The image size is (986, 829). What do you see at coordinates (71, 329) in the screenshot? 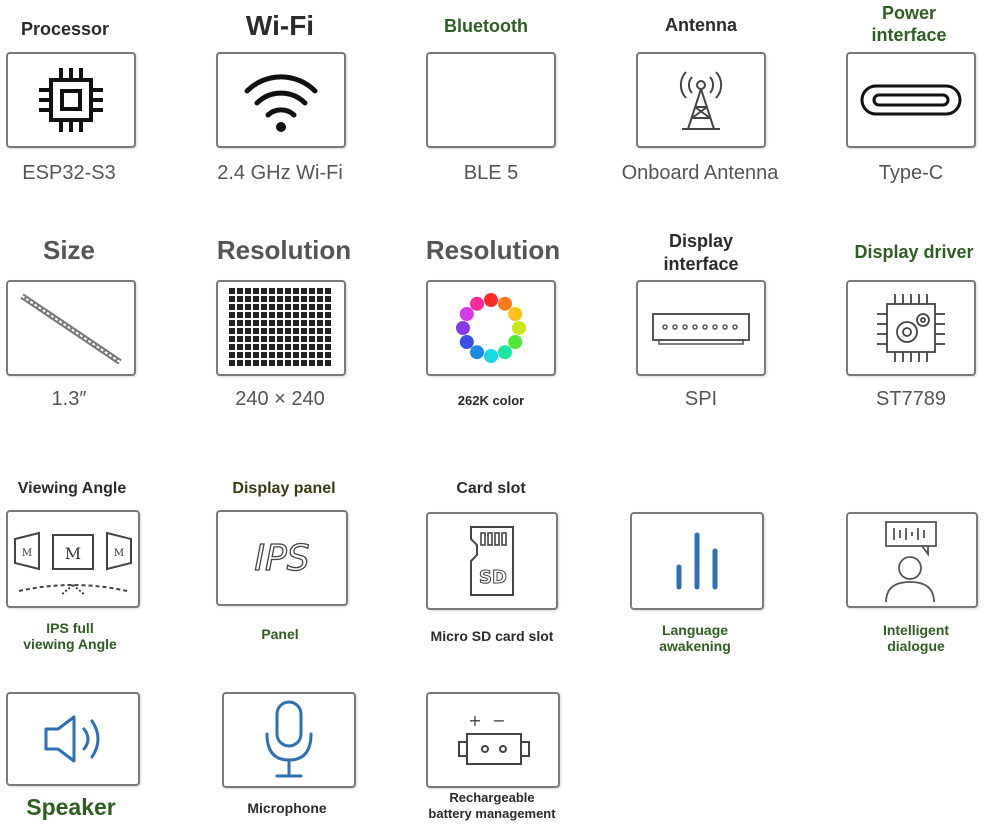
I see `screen-diagonal-icon` at bounding box center [71, 329].